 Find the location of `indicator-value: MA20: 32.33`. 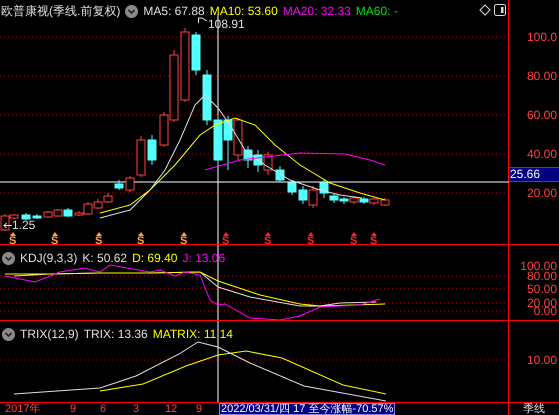

indicator-value: MA20: 32.33 is located at coordinates (316, 11).